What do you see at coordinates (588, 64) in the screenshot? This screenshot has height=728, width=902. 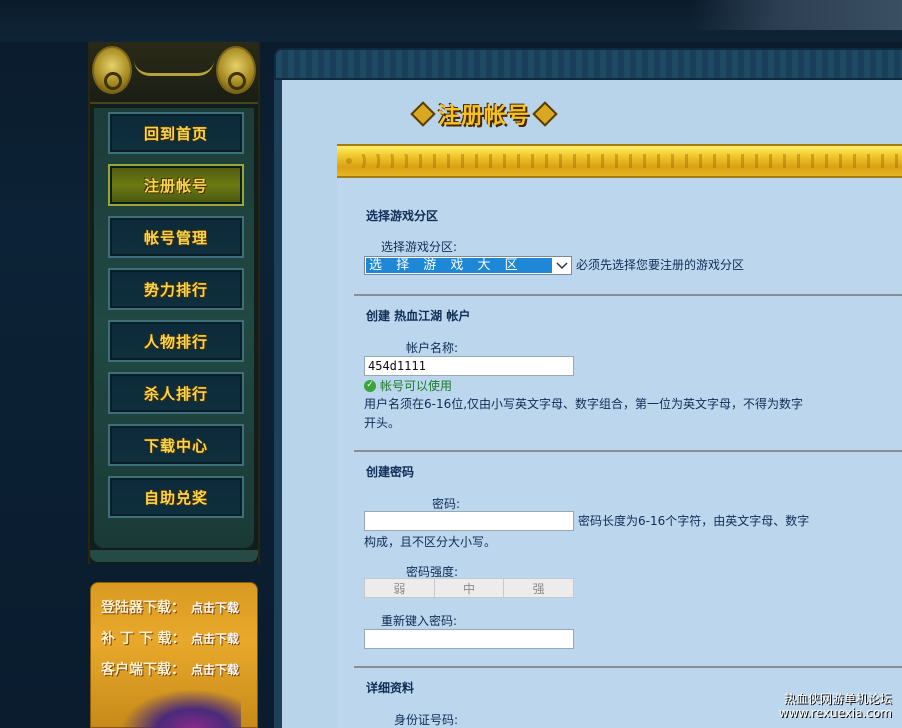 I see `main-top-border` at bounding box center [588, 64].